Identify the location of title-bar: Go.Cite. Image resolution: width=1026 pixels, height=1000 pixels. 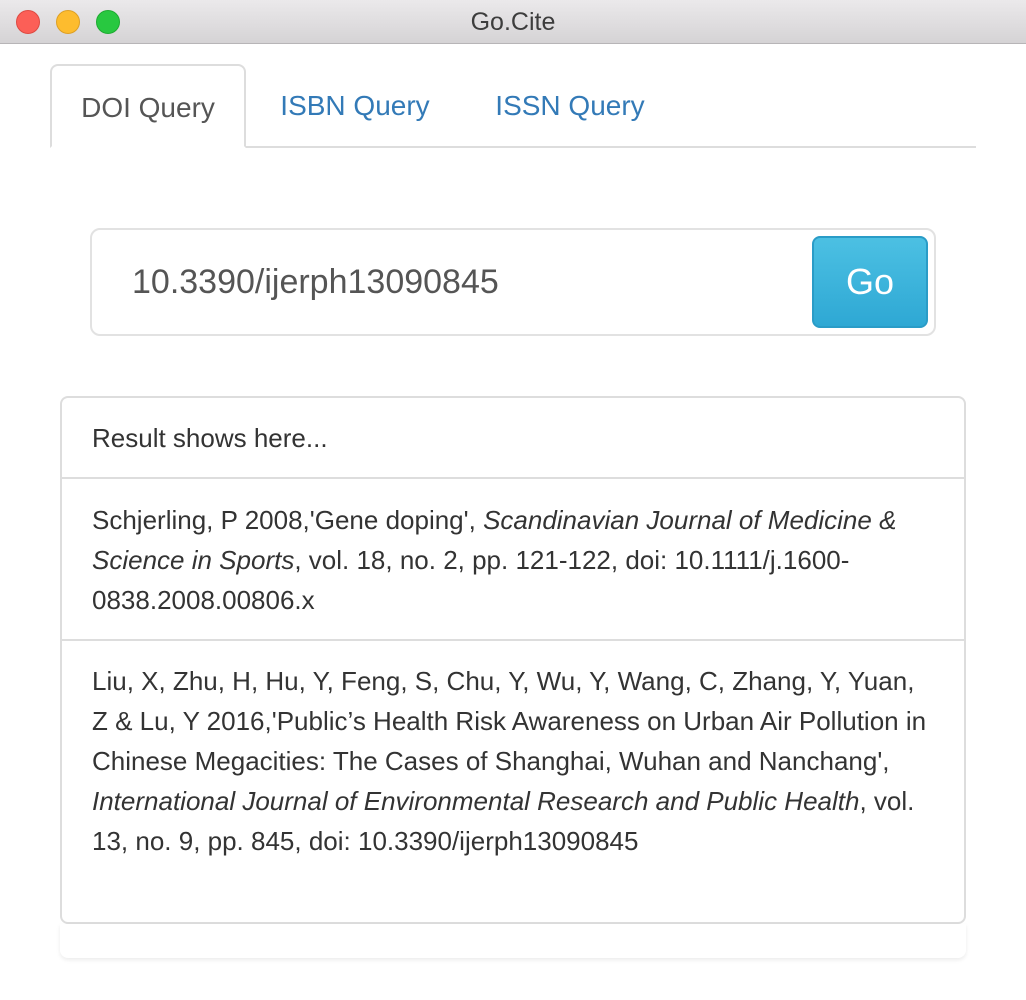
(513, 22).